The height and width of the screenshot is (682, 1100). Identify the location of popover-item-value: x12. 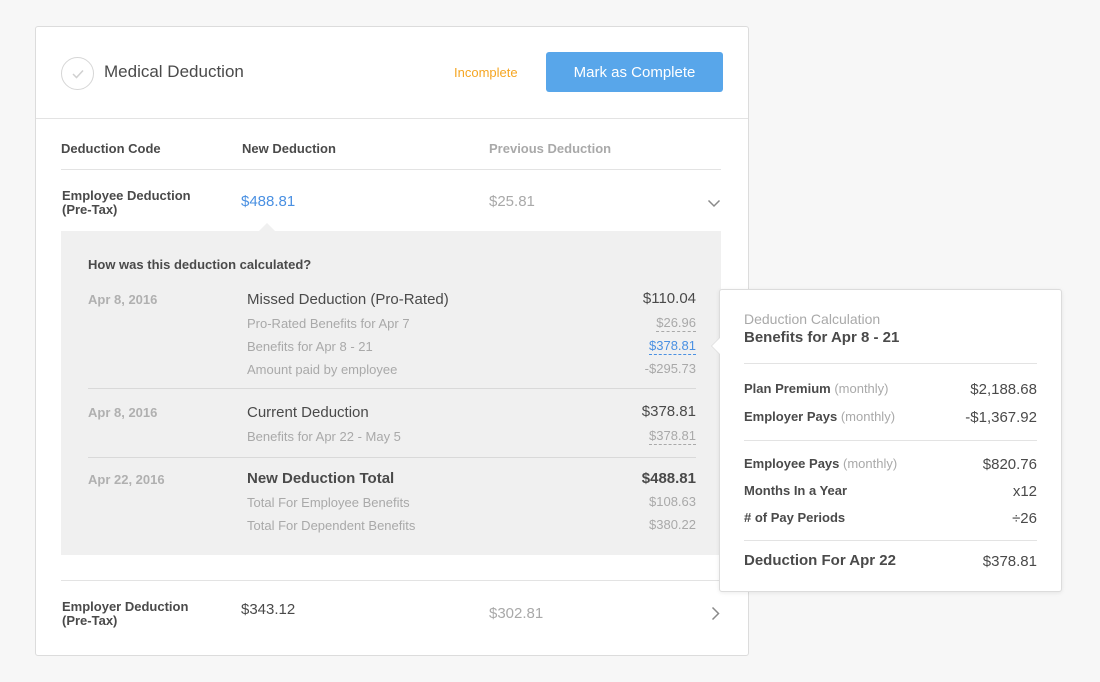
(1024, 491).